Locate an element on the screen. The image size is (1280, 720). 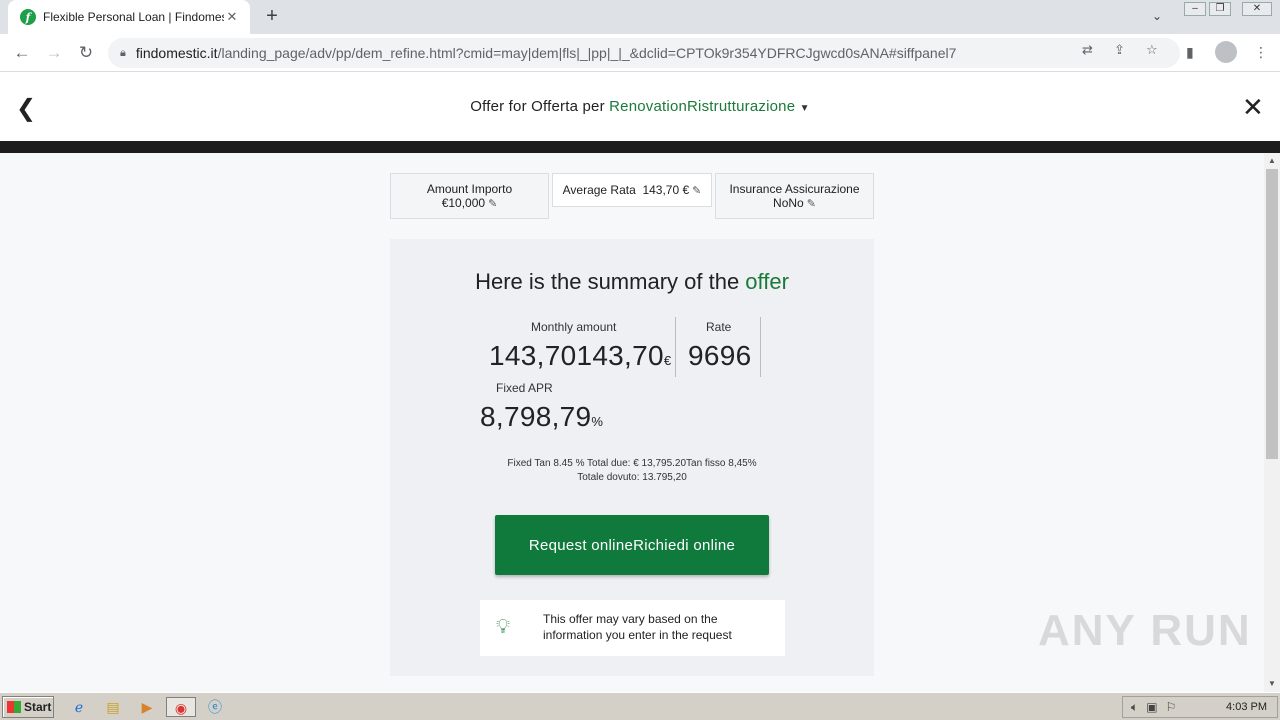
media-player-icon: ▶ is located at coordinates (147, 707).